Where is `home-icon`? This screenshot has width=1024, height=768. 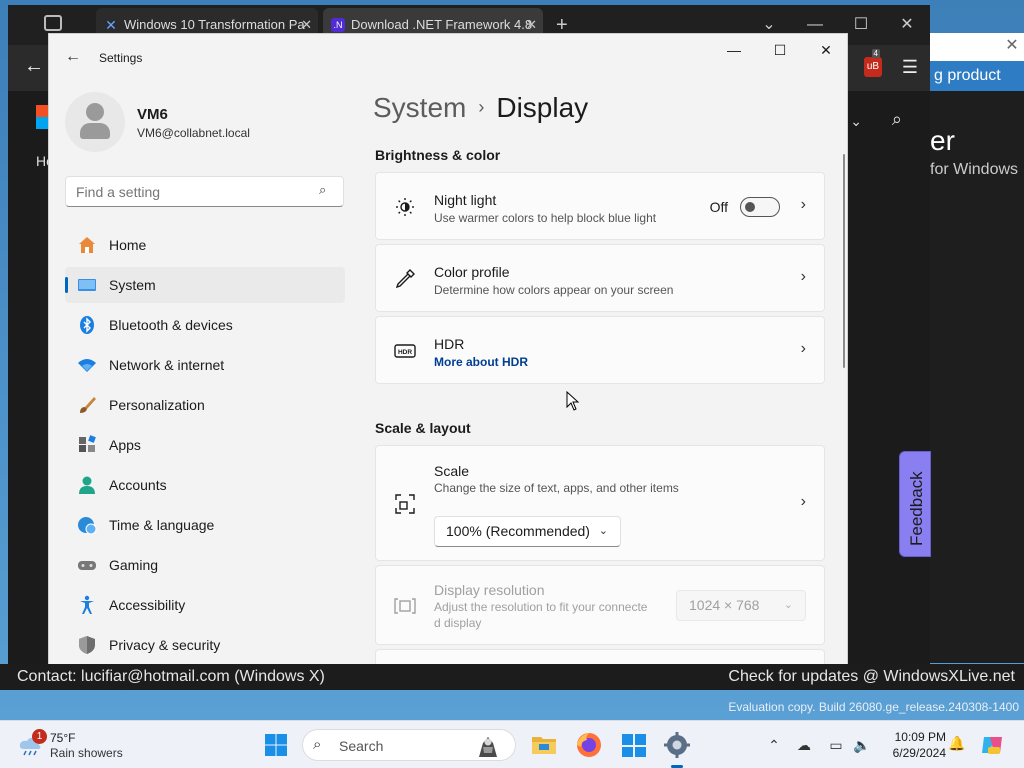
home-icon is located at coordinates (87, 245).